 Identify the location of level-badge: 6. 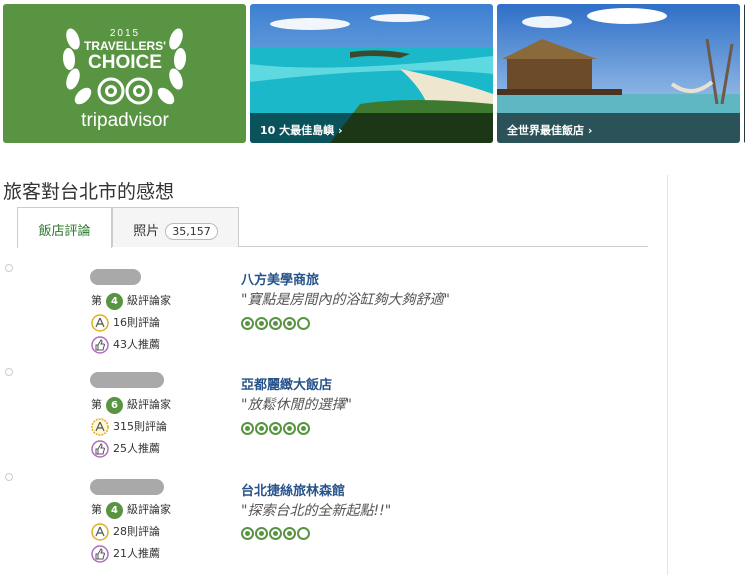
(114, 405).